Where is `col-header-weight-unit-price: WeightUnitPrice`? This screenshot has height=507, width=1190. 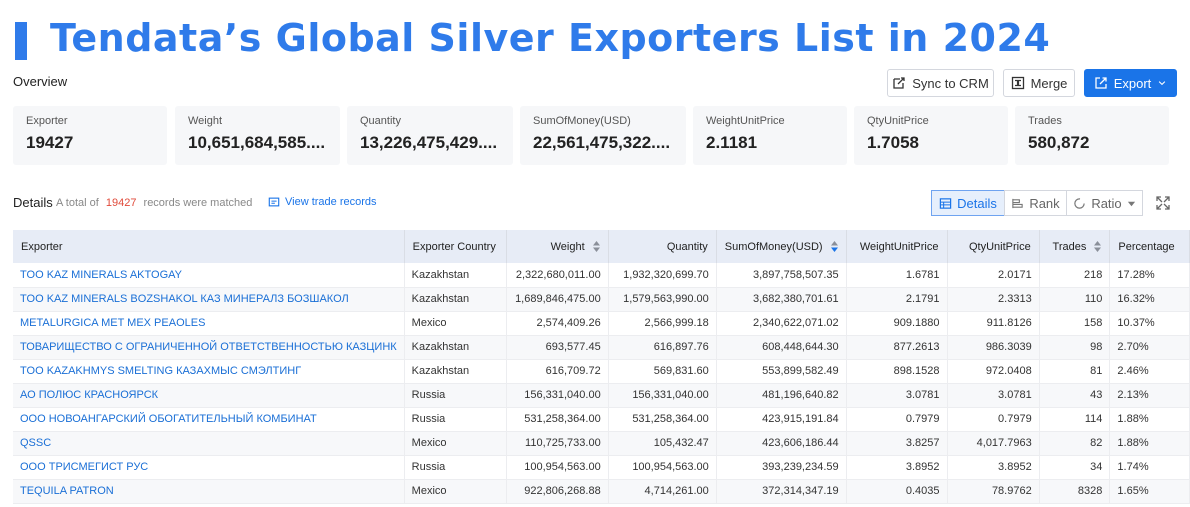 col-header-weight-unit-price: WeightUnitPrice is located at coordinates (897, 246).